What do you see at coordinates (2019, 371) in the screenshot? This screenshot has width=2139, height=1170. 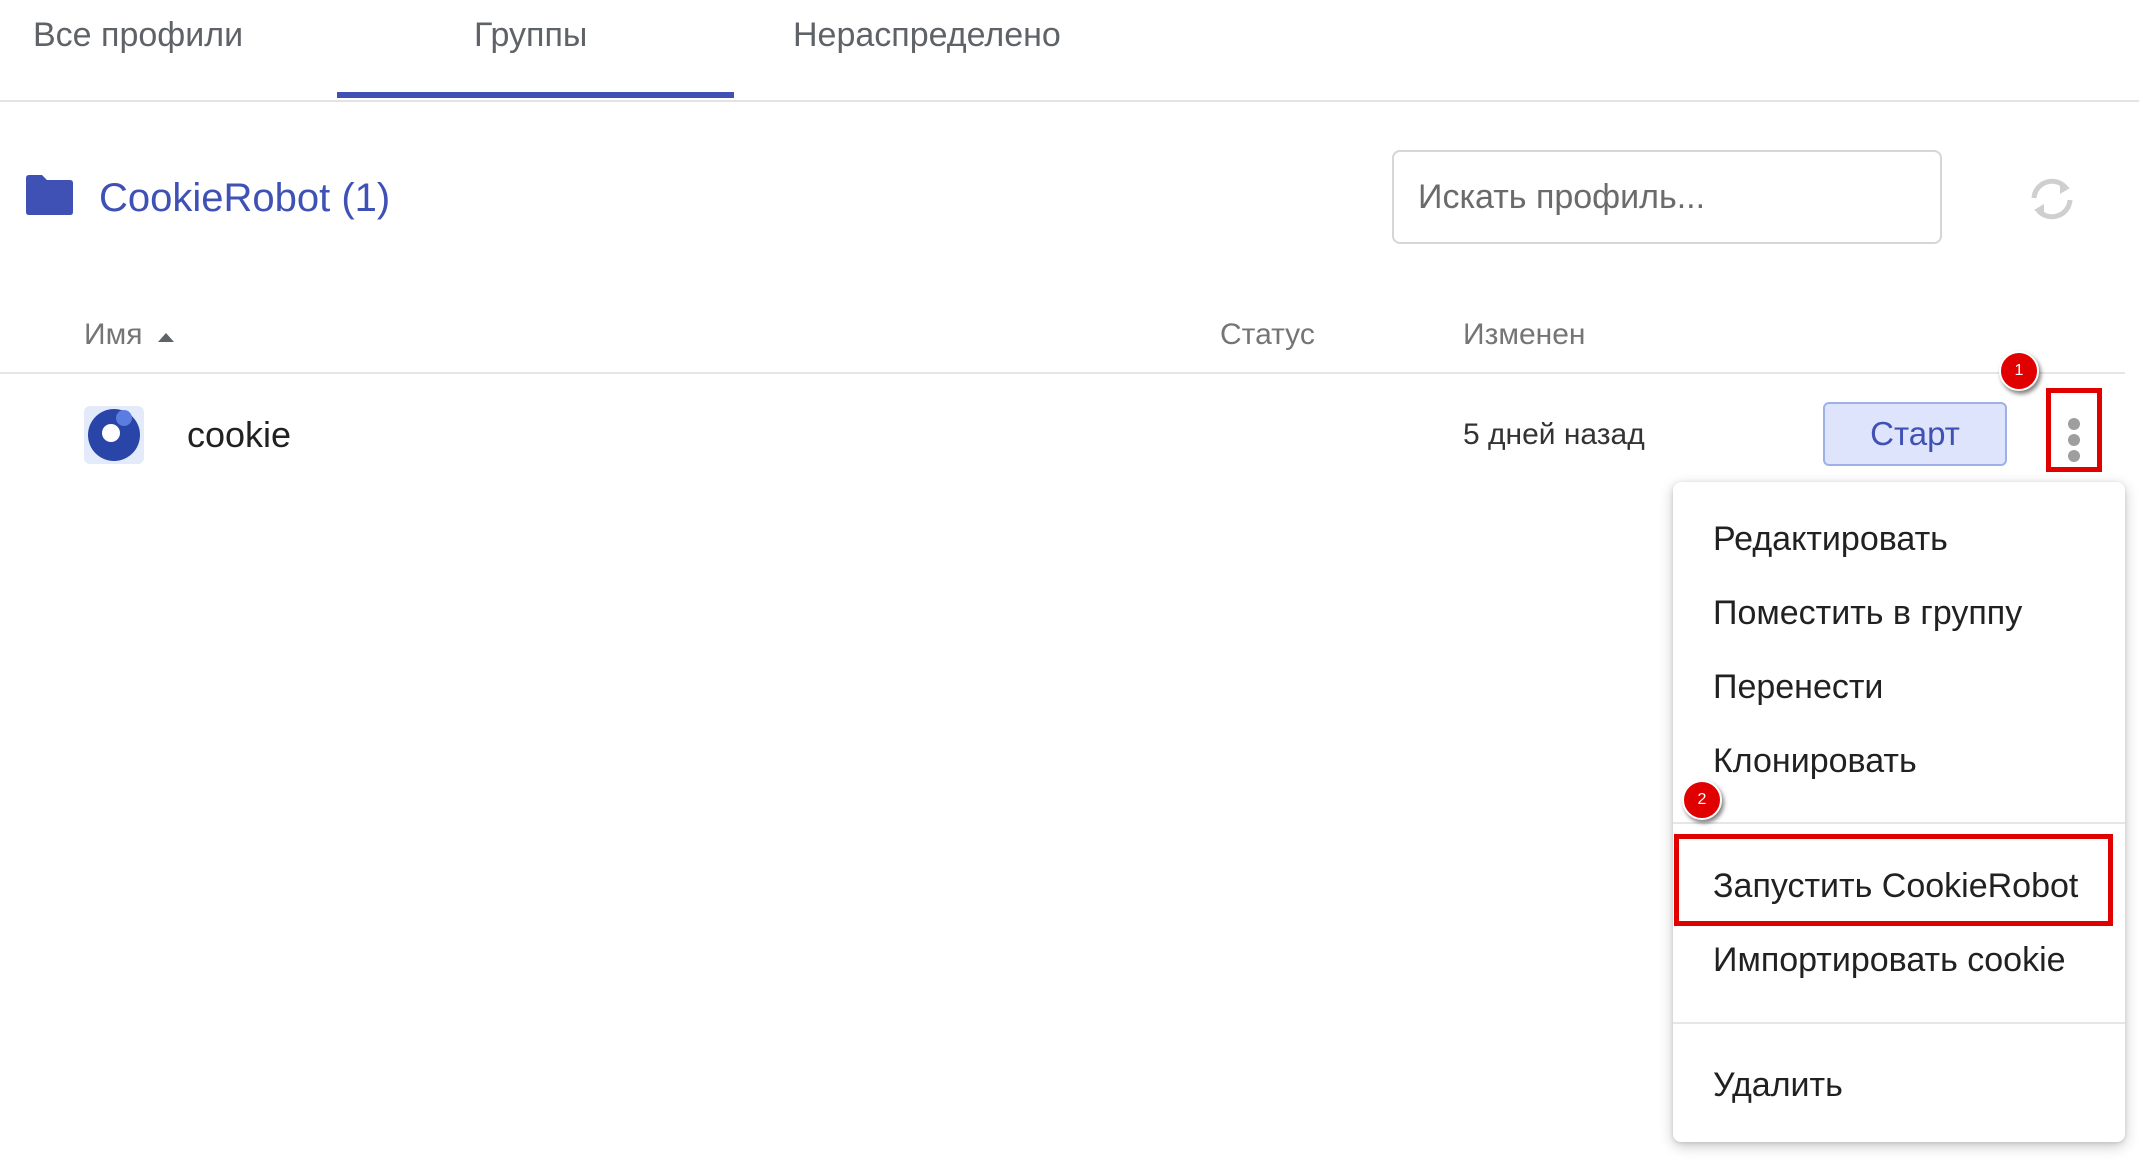 I see `step-marker-1: 1` at bounding box center [2019, 371].